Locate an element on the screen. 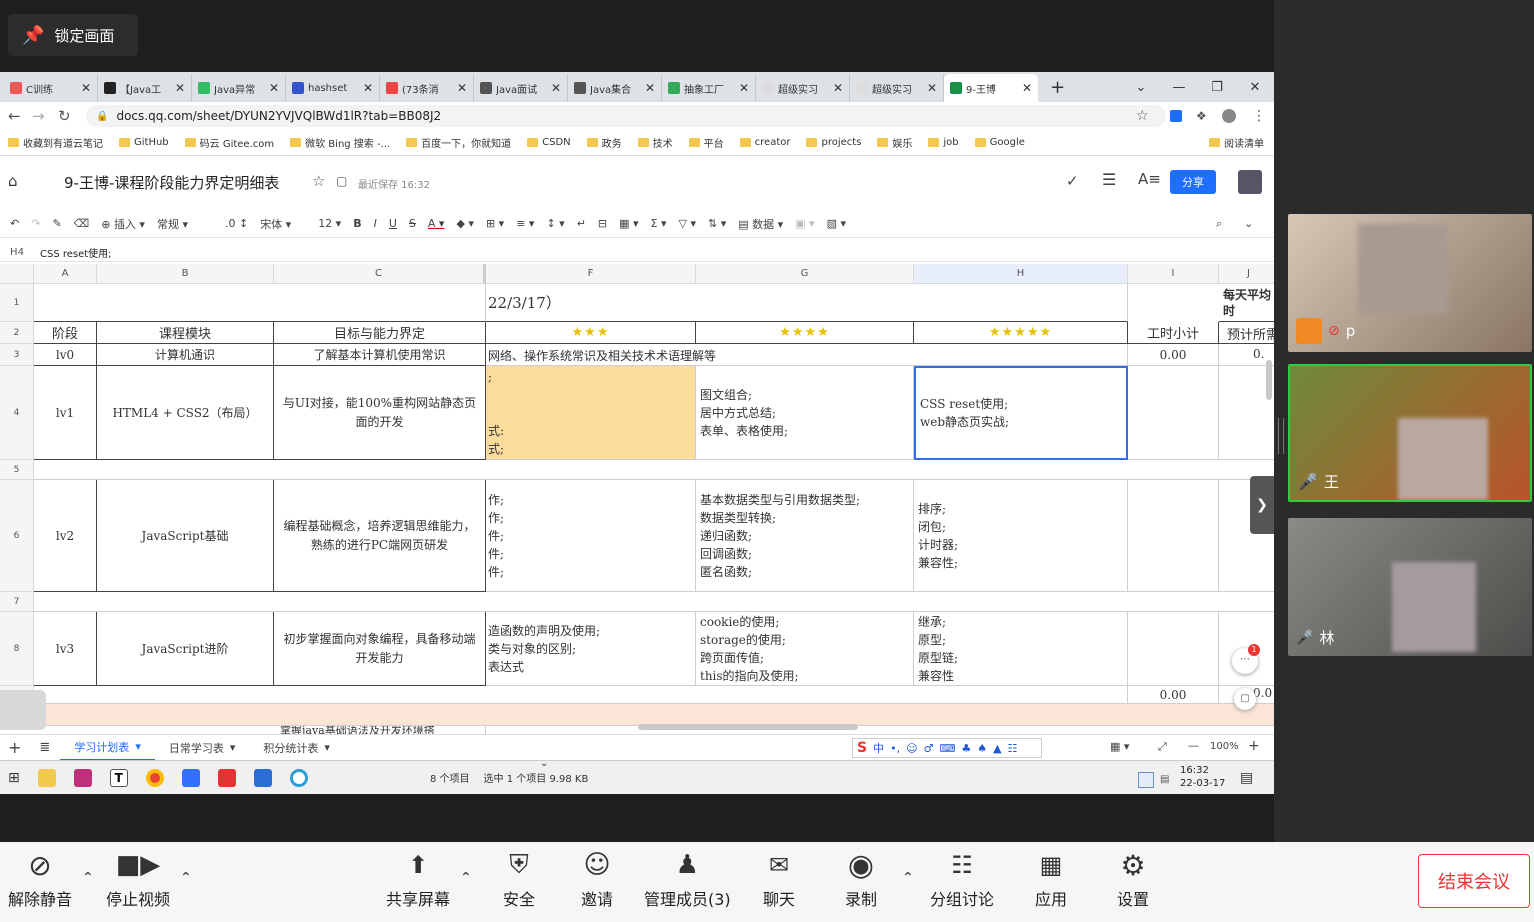 This screenshot has width=1534, height=922. row-header: 7 is located at coordinates (17, 602).